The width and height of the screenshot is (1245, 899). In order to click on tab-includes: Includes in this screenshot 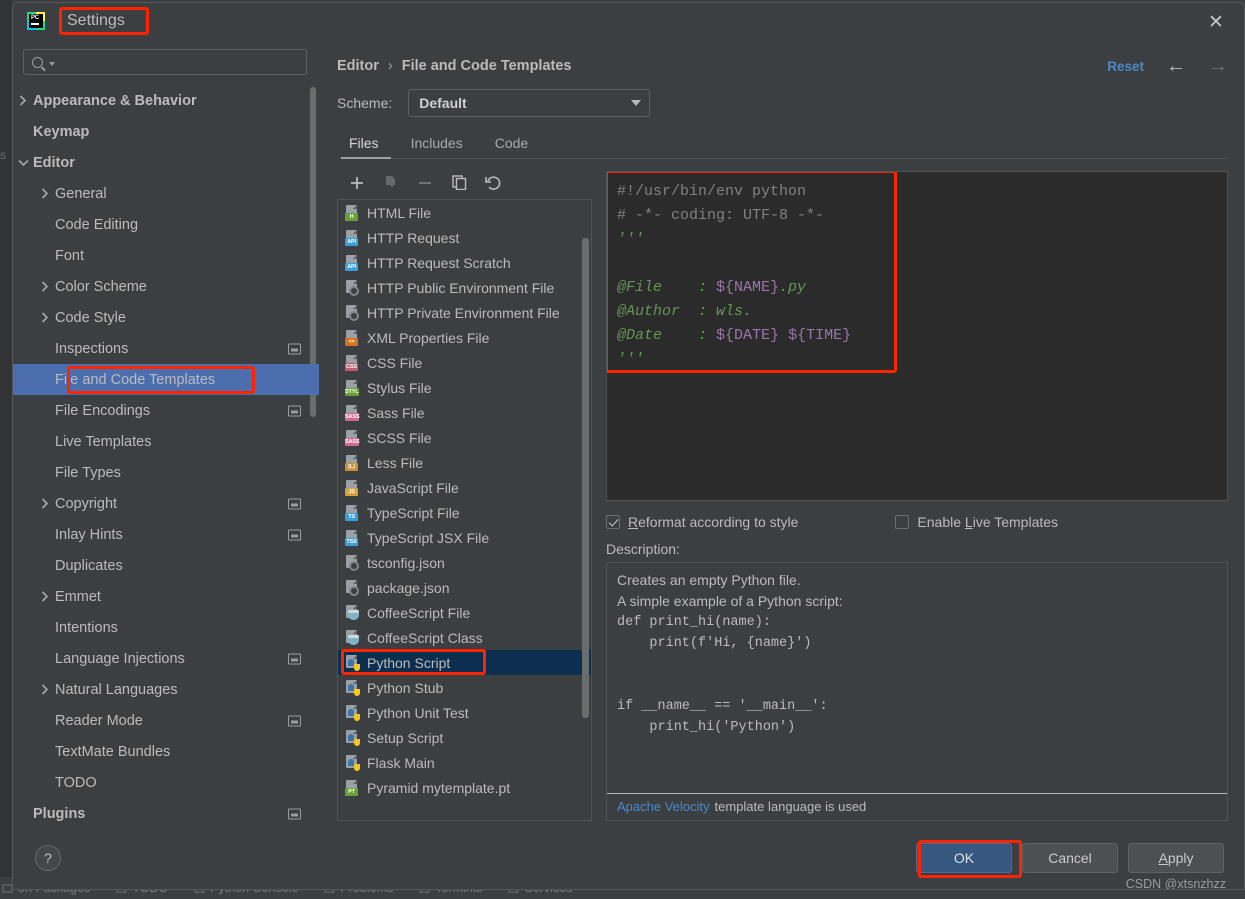, I will do `click(437, 146)`.